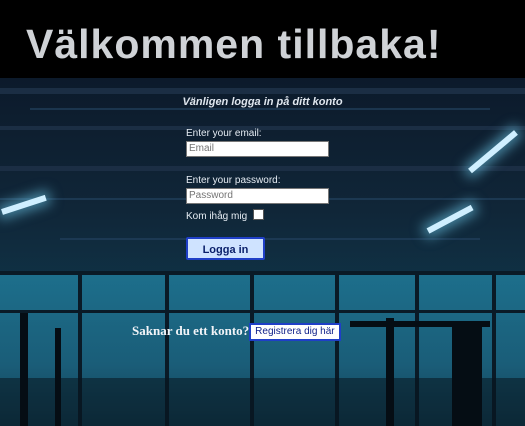 Image resolution: width=525 pixels, height=426 pixels. What do you see at coordinates (257, 196) in the screenshot?
I see `password-field` at bounding box center [257, 196].